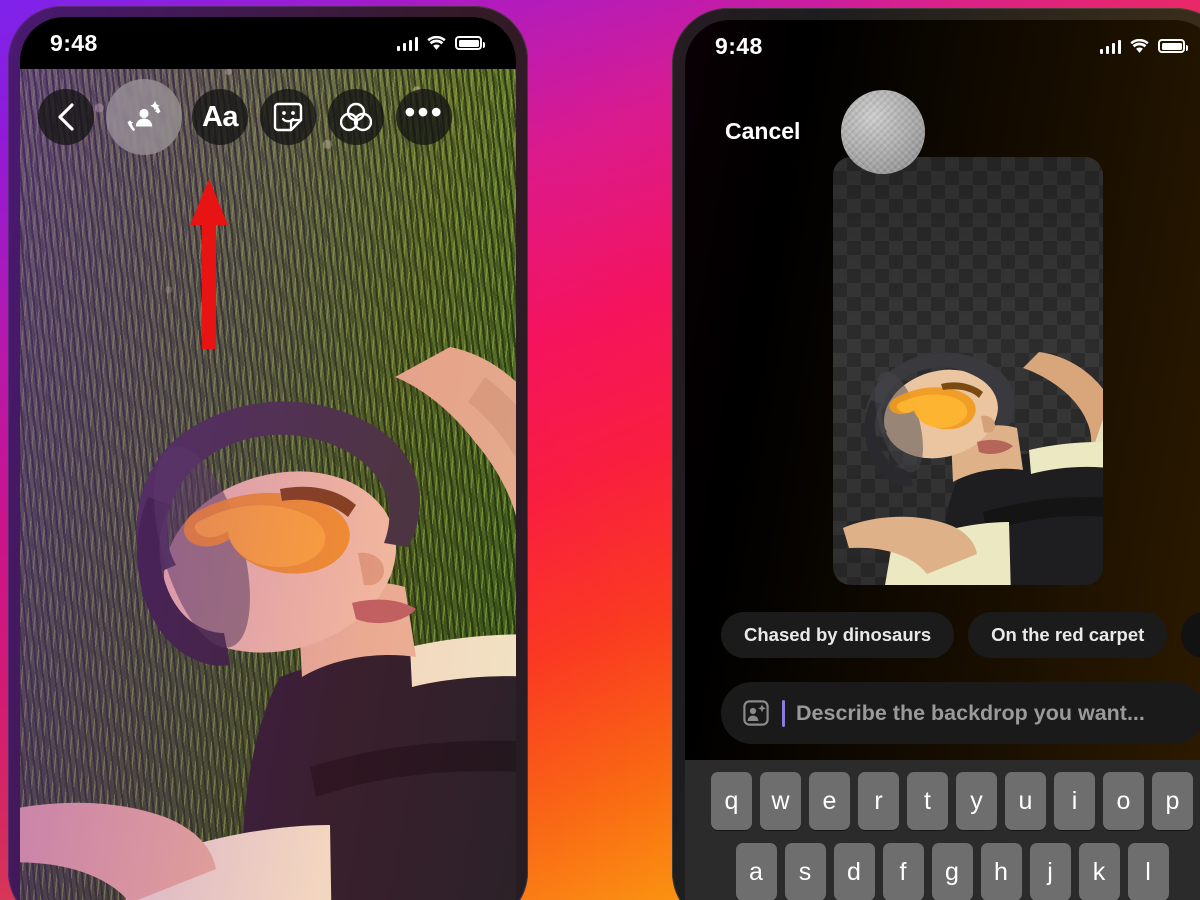 The height and width of the screenshot is (900, 1200). Describe the element at coordinates (805, 871) in the screenshot. I see `key-s: s` at that location.